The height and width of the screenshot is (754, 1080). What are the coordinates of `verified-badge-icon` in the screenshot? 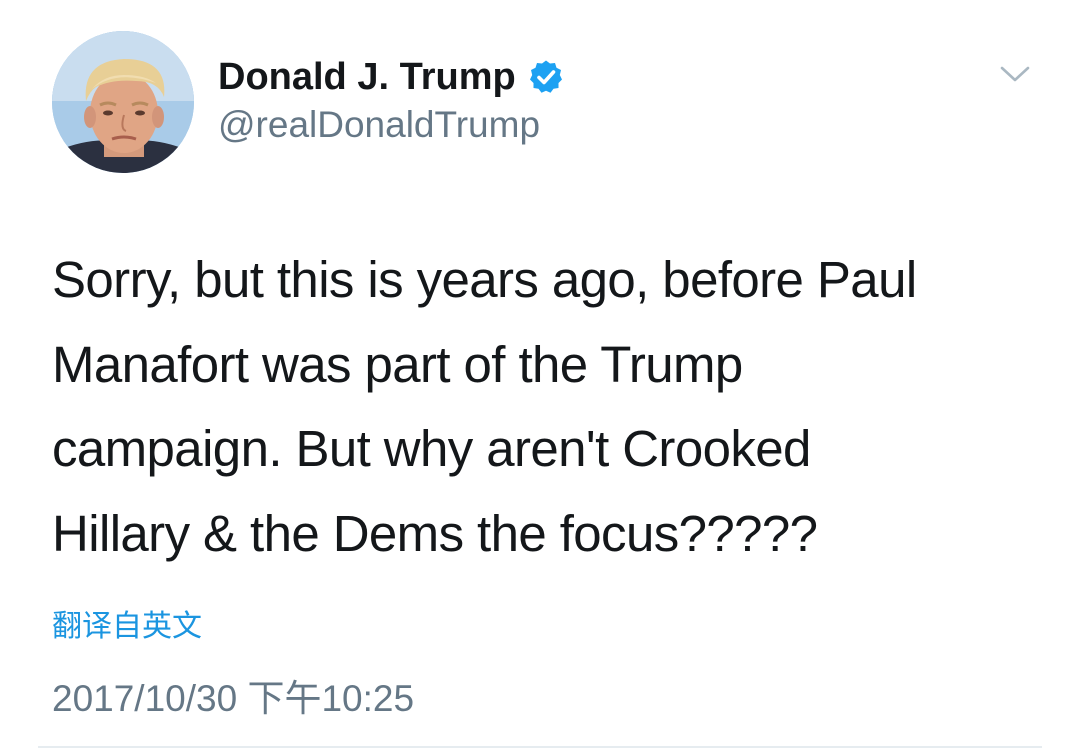 It's located at (545, 76).